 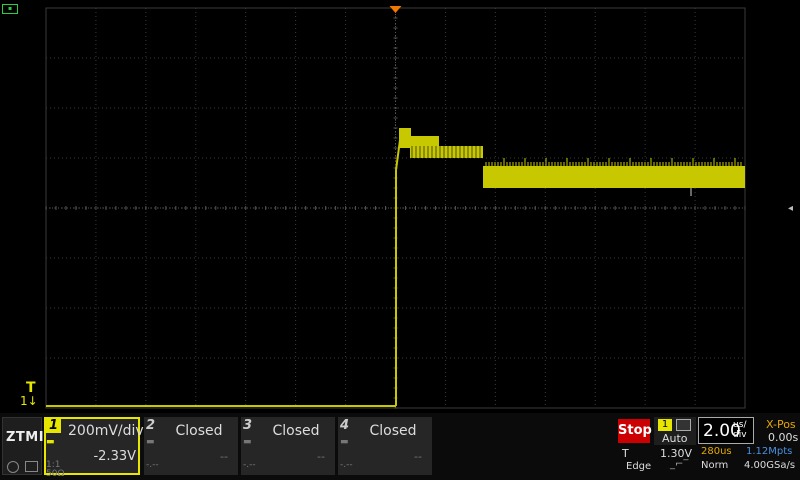 What do you see at coordinates (199, 431) in the screenshot?
I see `ch2-scale: Closed` at bounding box center [199, 431].